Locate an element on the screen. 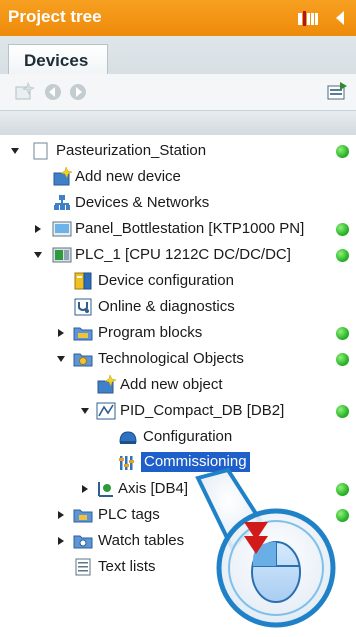 The height and width of the screenshot is (637, 356). network-icon is located at coordinates (62, 202).